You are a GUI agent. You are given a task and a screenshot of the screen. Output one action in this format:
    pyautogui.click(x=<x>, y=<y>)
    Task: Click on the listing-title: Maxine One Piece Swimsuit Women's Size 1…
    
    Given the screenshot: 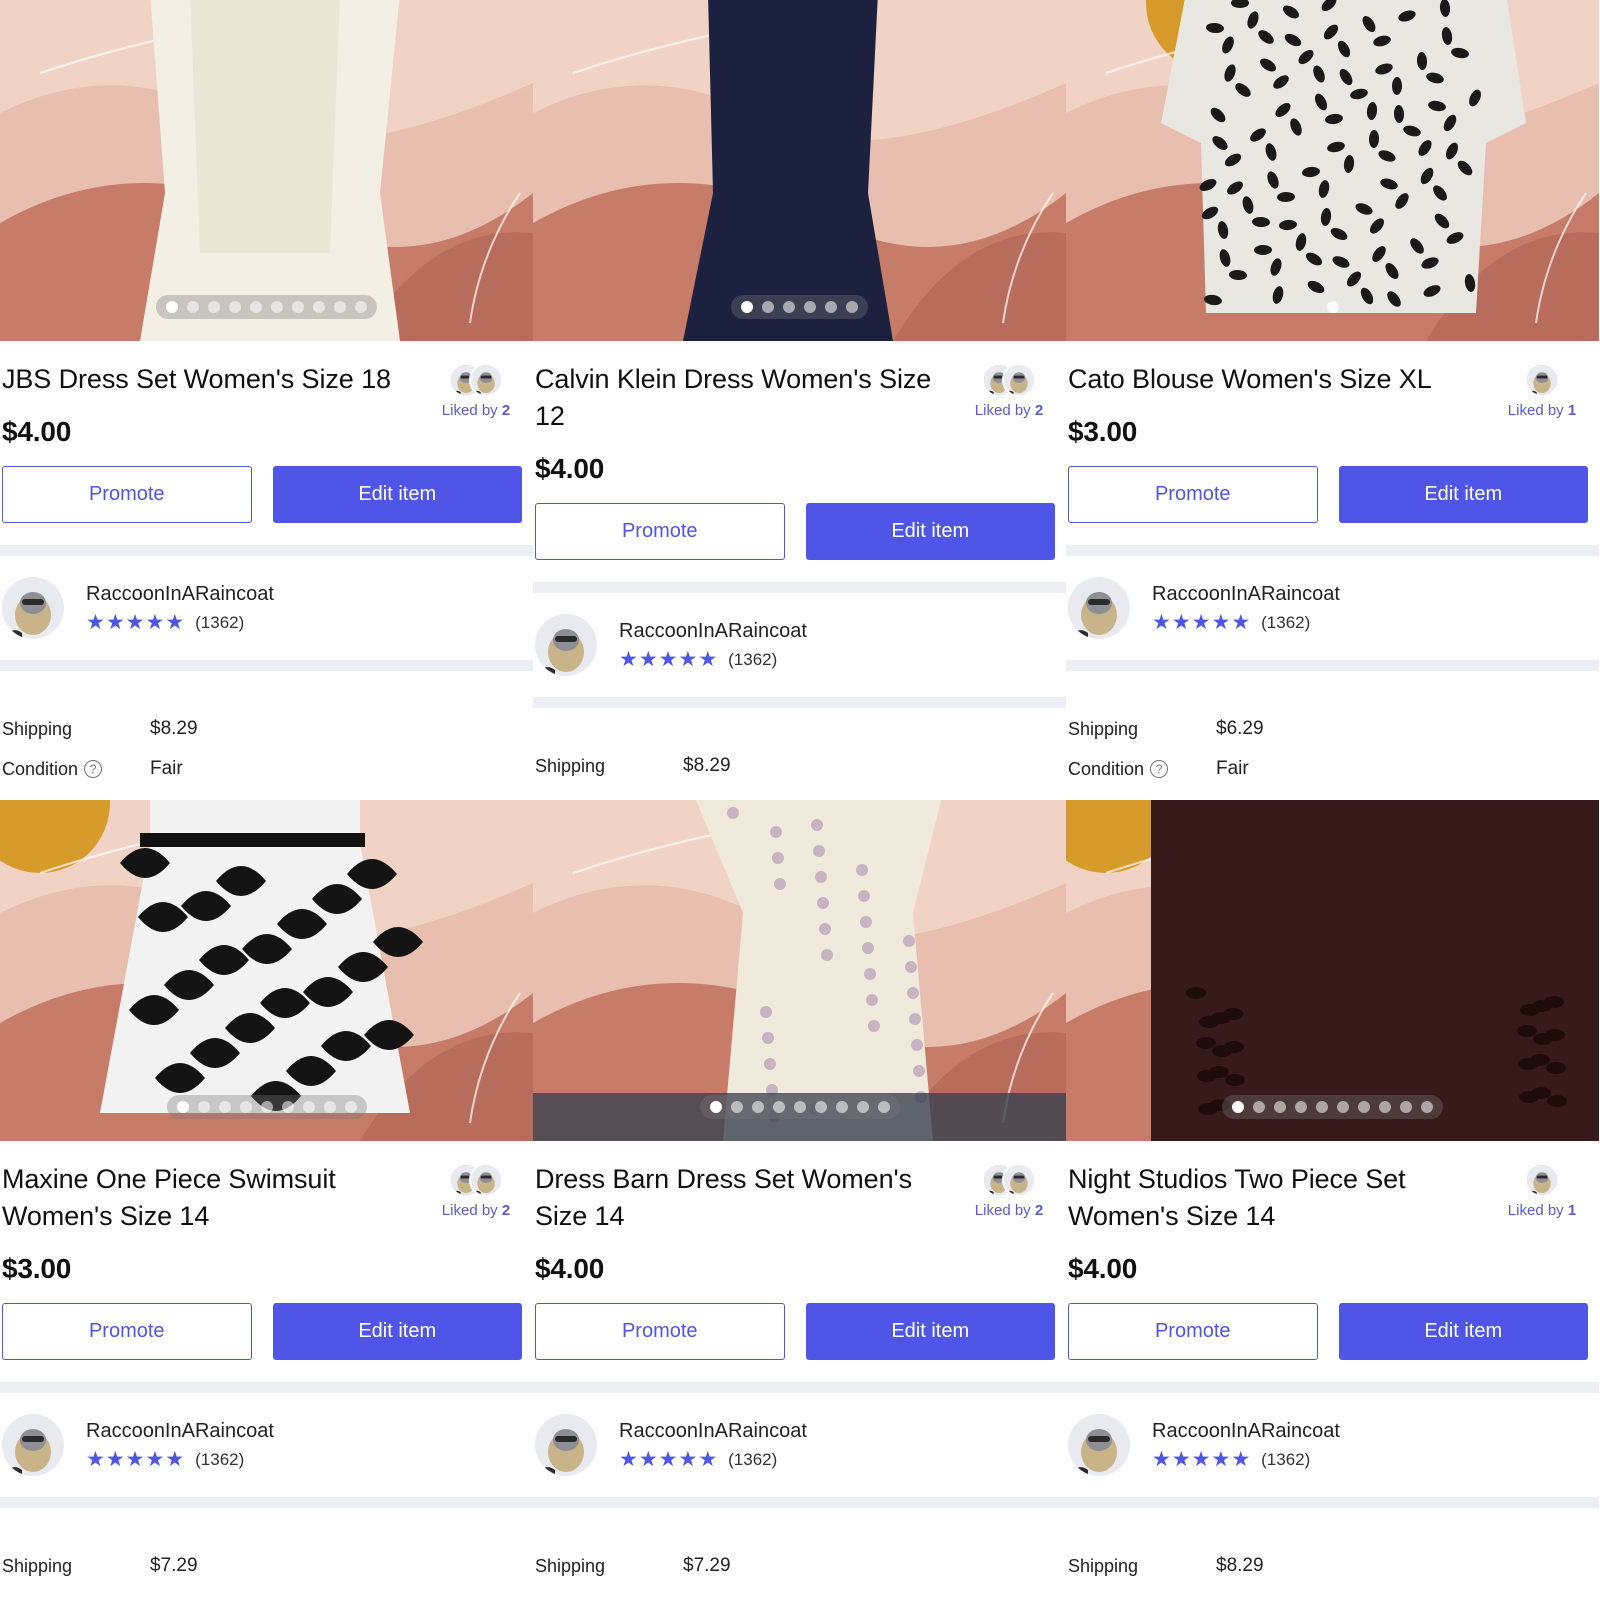 What is the action you would take?
    pyautogui.click(x=212, y=1198)
    